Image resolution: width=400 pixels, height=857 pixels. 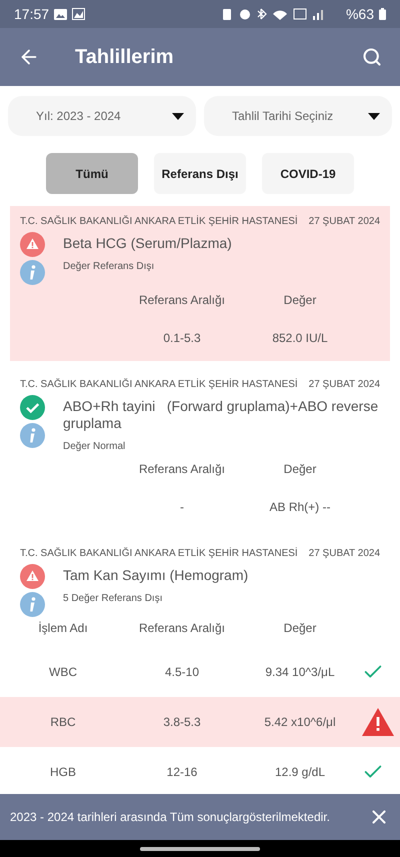 What do you see at coordinates (63, 628) in the screenshot?
I see `column-header: İşlem Adı` at bounding box center [63, 628].